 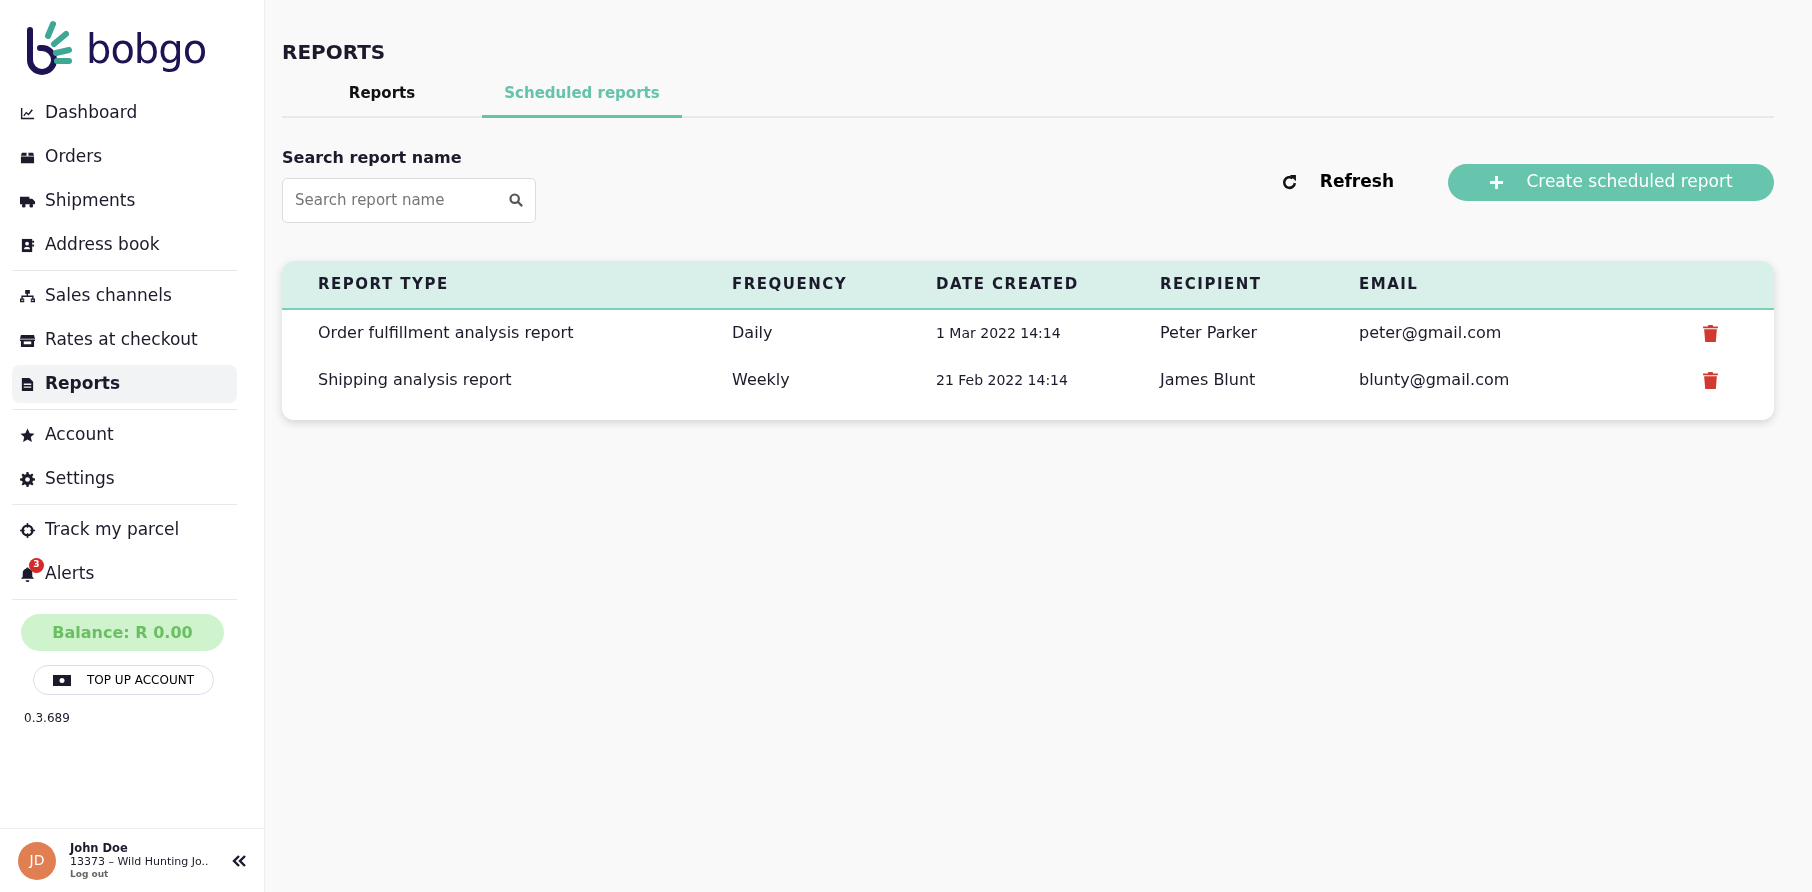 What do you see at coordinates (1209, 333) in the screenshot?
I see `table-cell-text: Peter Parker` at bounding box center [1209, 333].